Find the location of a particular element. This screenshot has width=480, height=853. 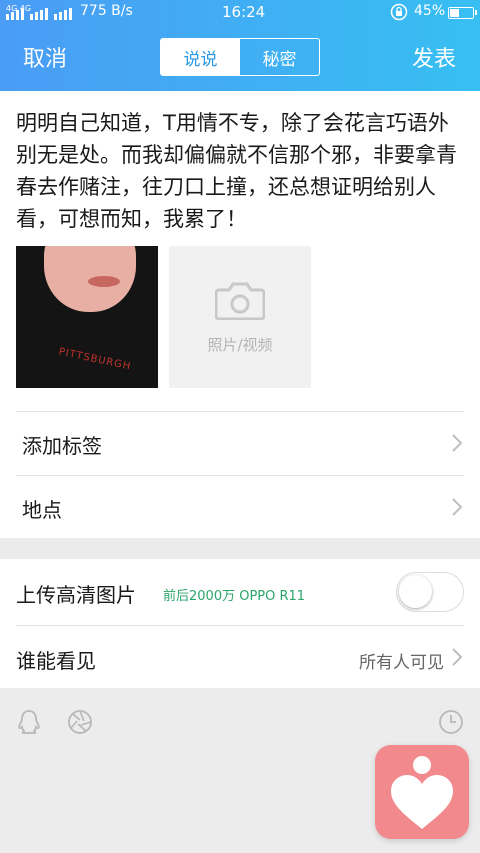

heart-app-button is located at coordinates (422, 792).